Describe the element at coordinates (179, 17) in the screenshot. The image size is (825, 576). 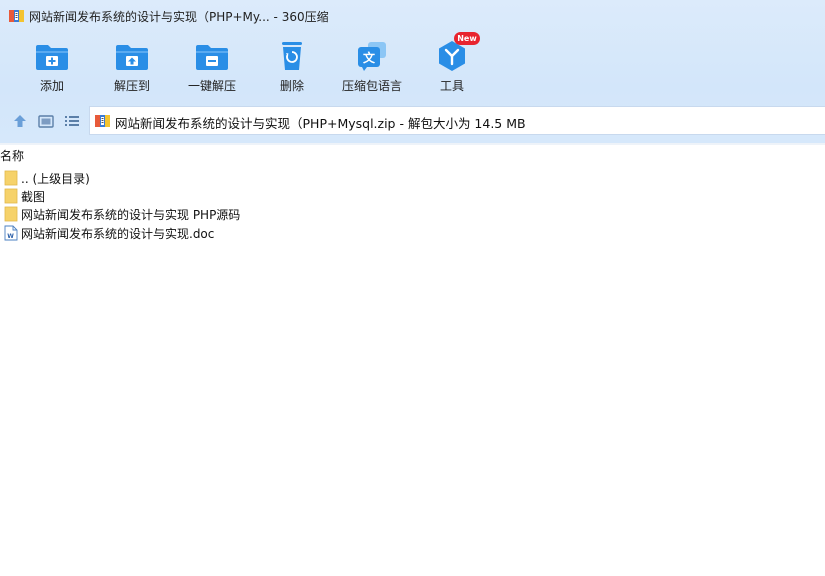
I see `window-title: 网站新闻发布系统的设计与实现（PHP+My... - 360压缩` at that location.